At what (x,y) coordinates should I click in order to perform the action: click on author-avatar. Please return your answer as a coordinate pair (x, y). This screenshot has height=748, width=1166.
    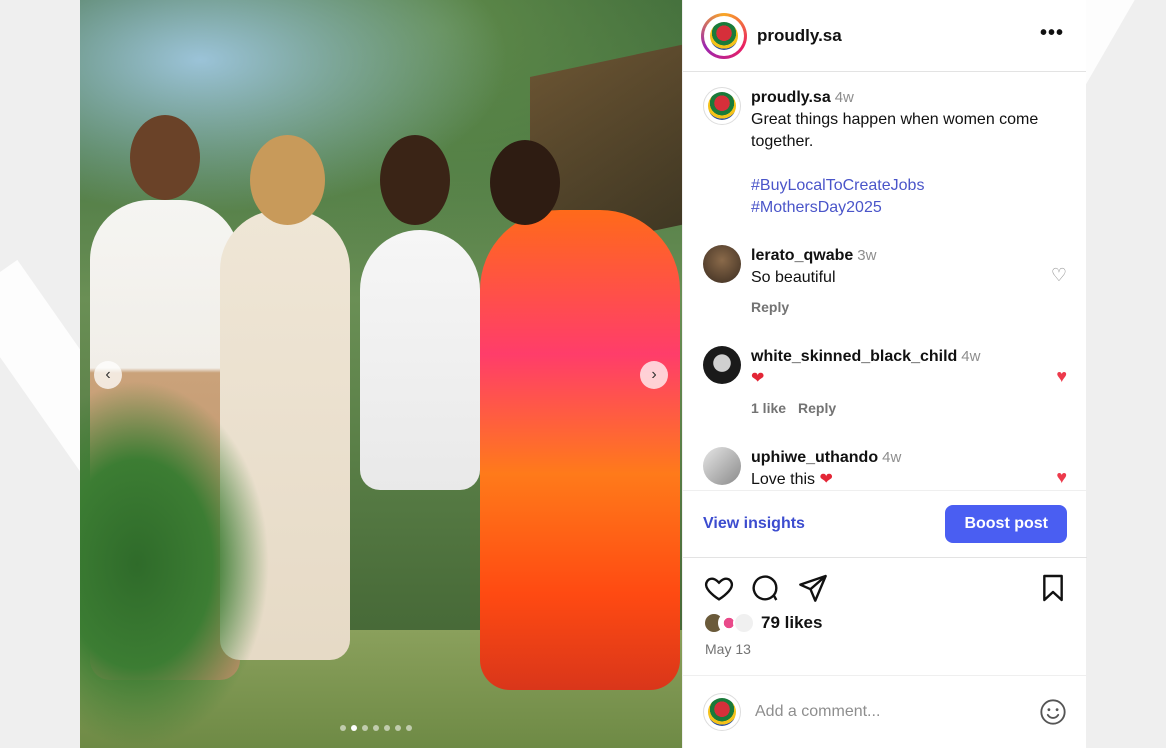
    Looking at the image, I should click on (724, 35).